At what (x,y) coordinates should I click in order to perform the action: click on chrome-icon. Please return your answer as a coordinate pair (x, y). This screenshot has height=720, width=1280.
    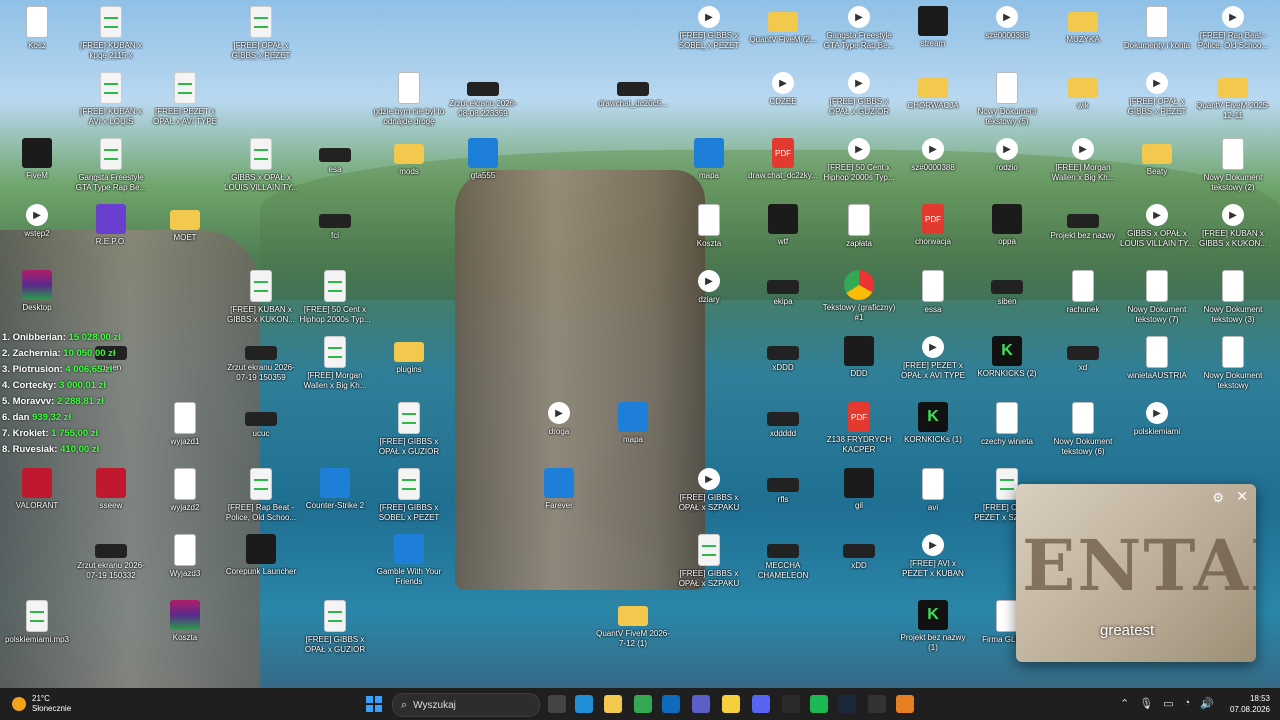
    Looking at the image, I should click on (643, 704).